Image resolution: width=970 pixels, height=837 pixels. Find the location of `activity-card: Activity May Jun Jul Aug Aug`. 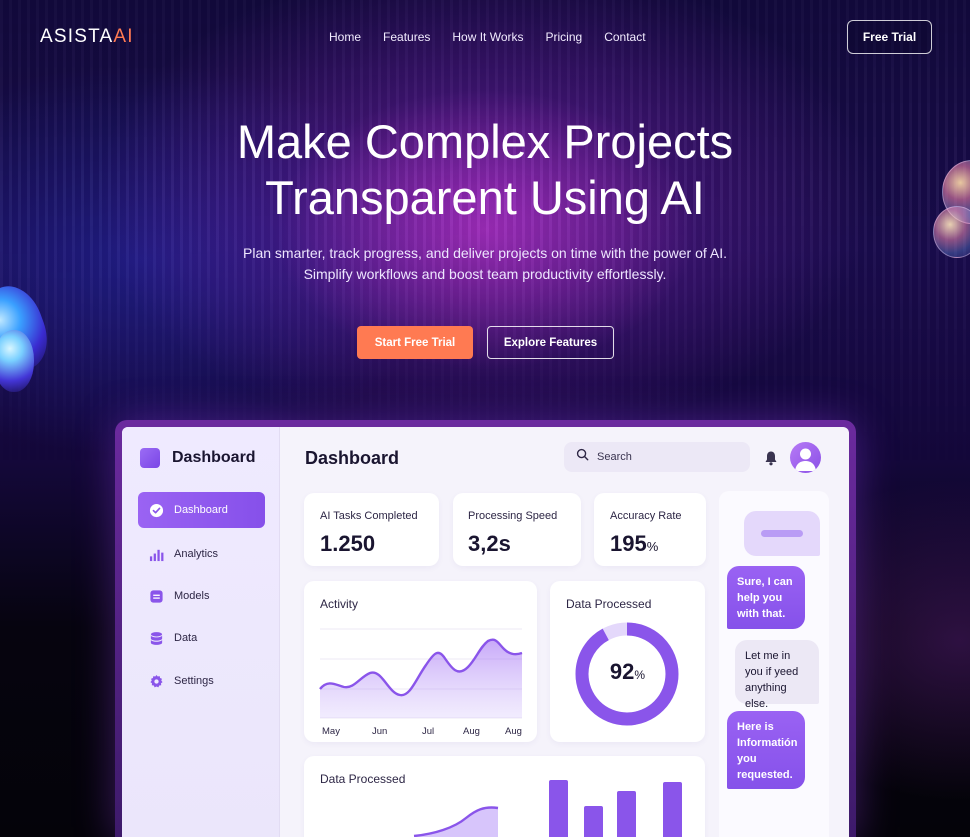

activity-card: Activity May Jun Jul Aug Aug is located at coordinates (420, 661).